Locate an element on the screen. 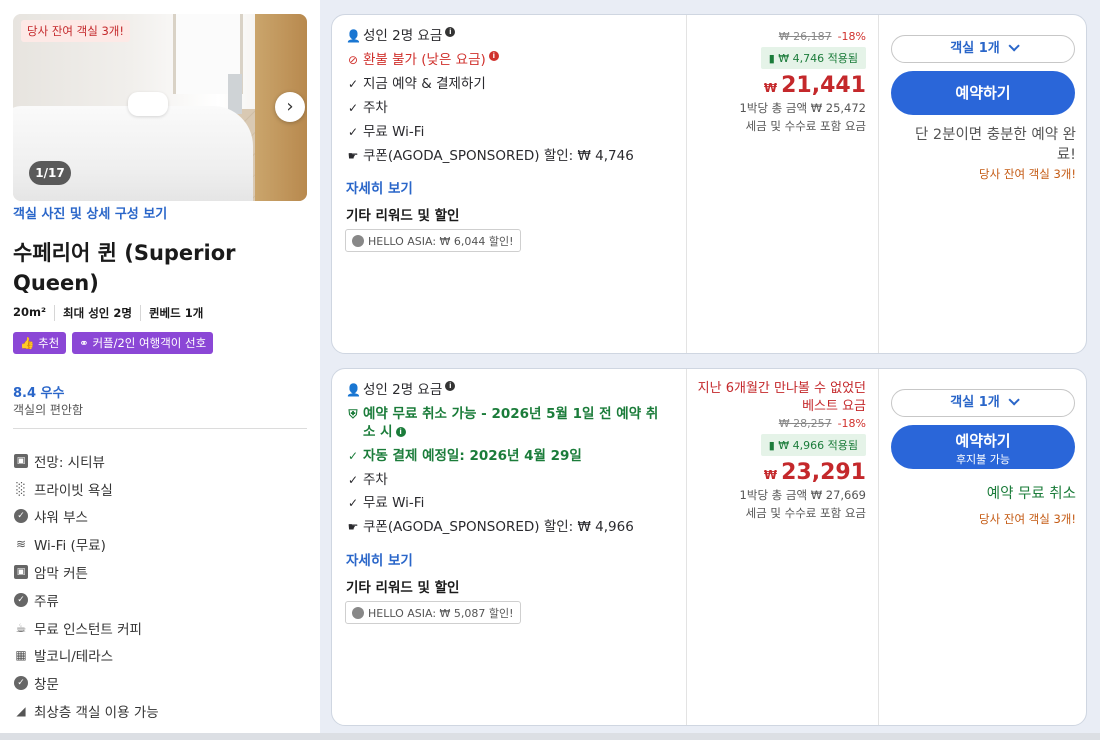  amenity-item: ▦ 발코니/테라스 is located at coordinates (64, 657).